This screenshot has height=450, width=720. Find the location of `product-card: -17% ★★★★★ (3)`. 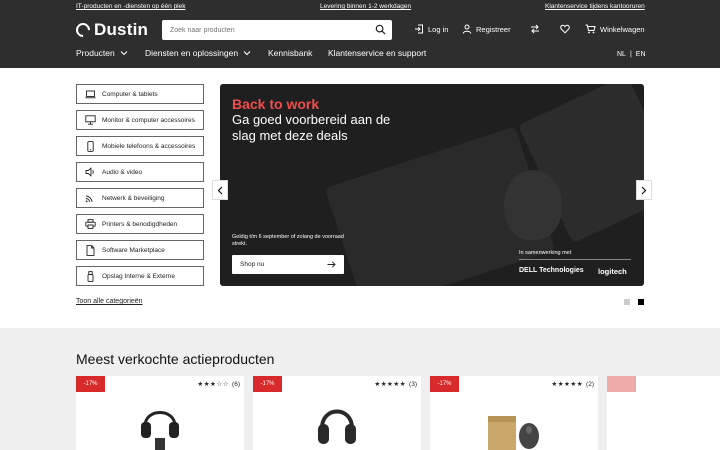

product-card: -17% ★★★★★ (3) is located at coordinates (337, 413).